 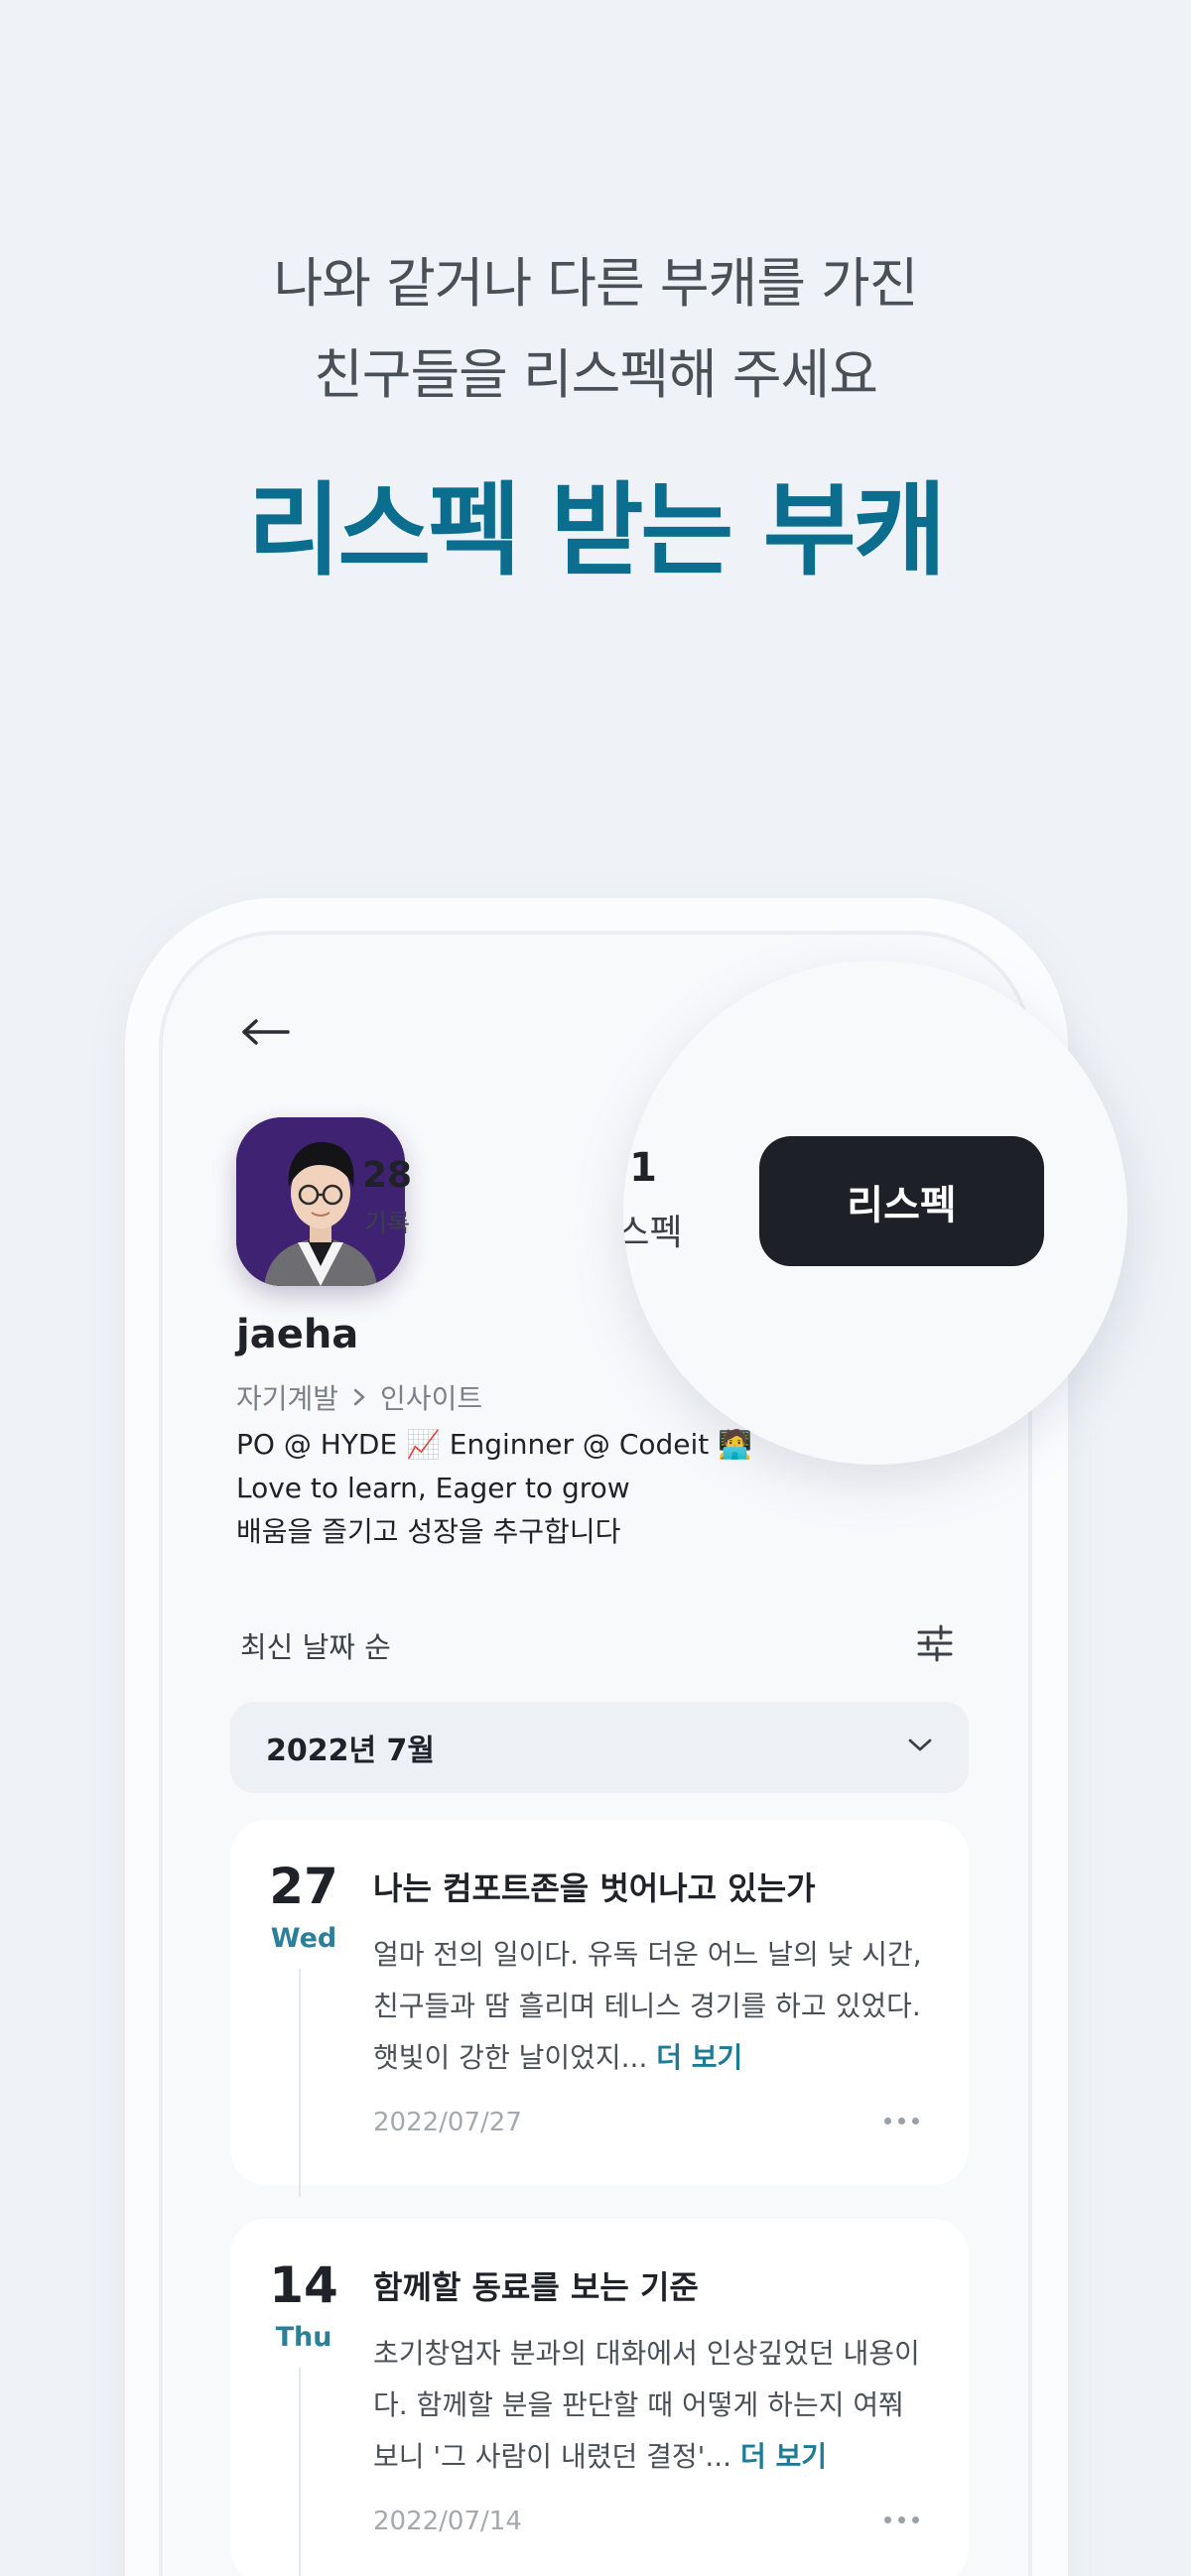 What do you see at coordinates (597, 1645) in the screenshot?
I see `sort-row: 최신 날짜 순` at bounding box center [597, 1645].